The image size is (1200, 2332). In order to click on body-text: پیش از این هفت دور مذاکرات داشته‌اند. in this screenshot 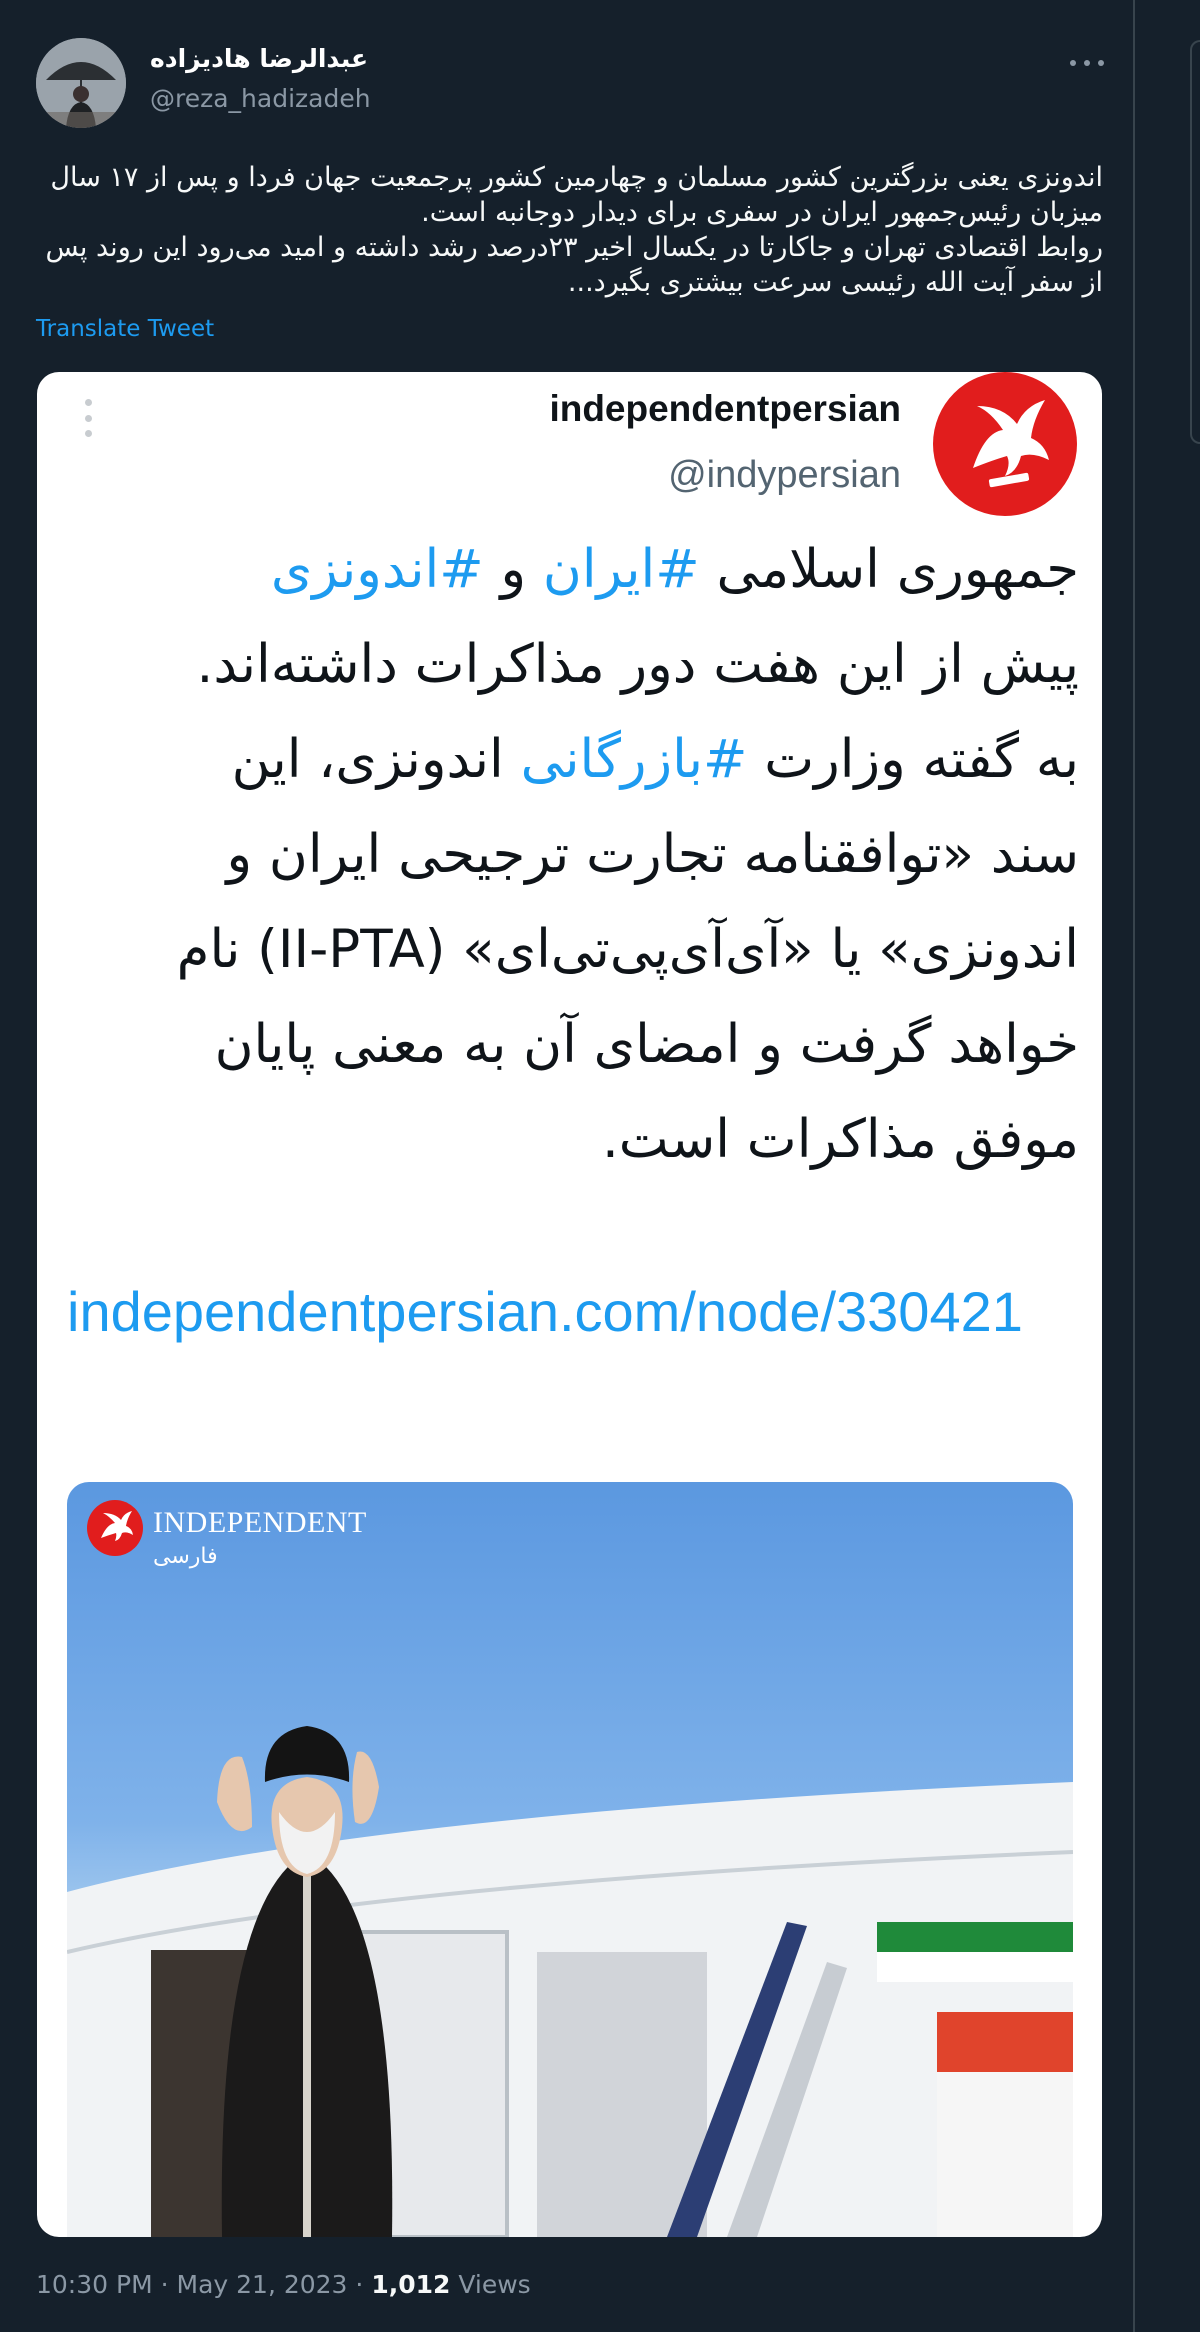, I will do `click(637, 664)`.